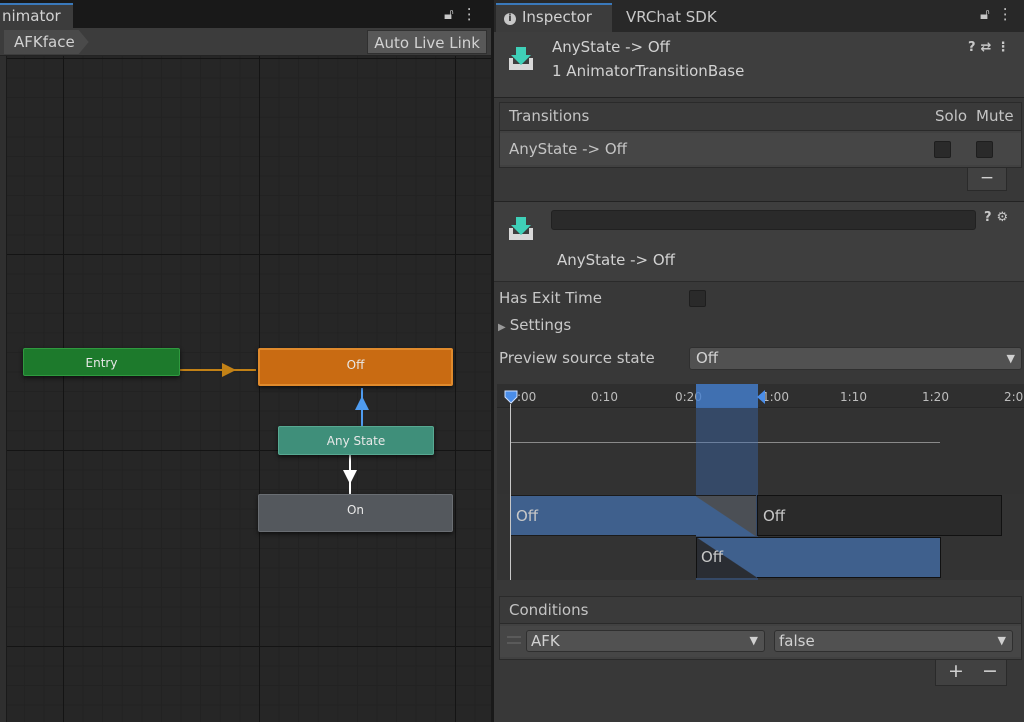  What do you see at coordinates (853, 397) in the screenshot?
I see `tick-label: 1:10` at bounding box center [853, 397].